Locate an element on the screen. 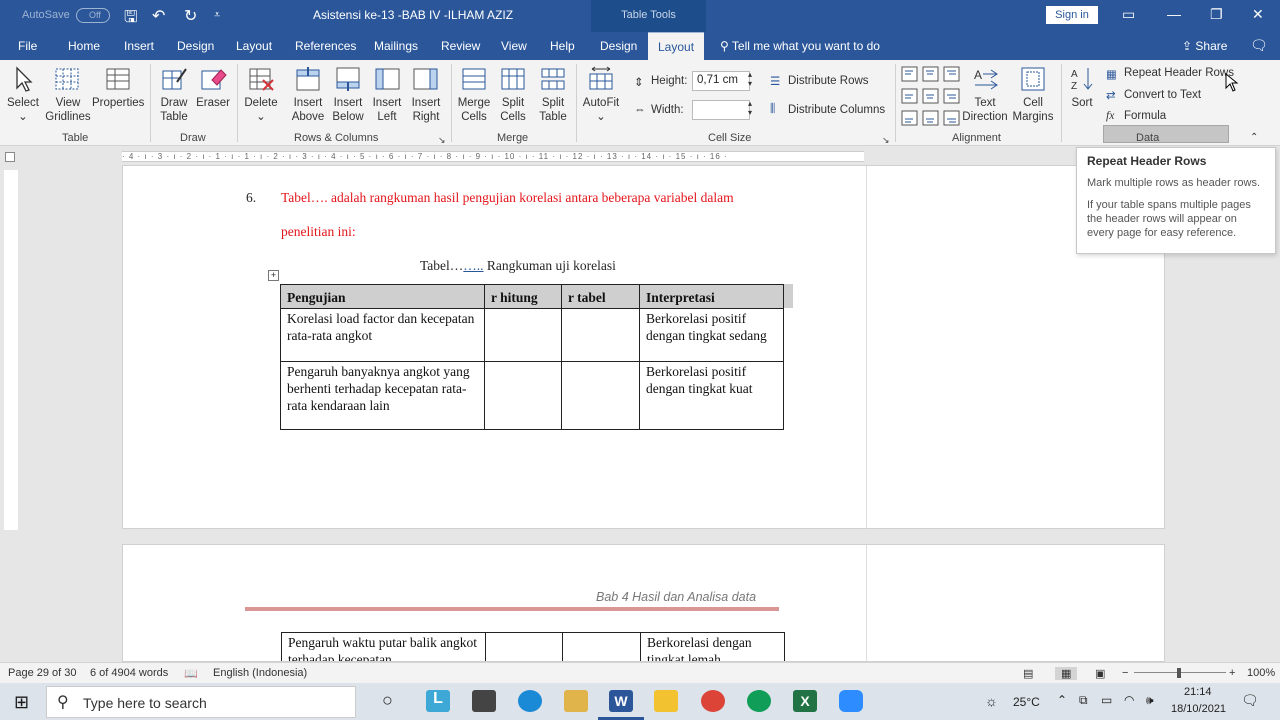 This screenshot has height=720, width=1280. tab-design: Design is located at coordinates (195, 46).